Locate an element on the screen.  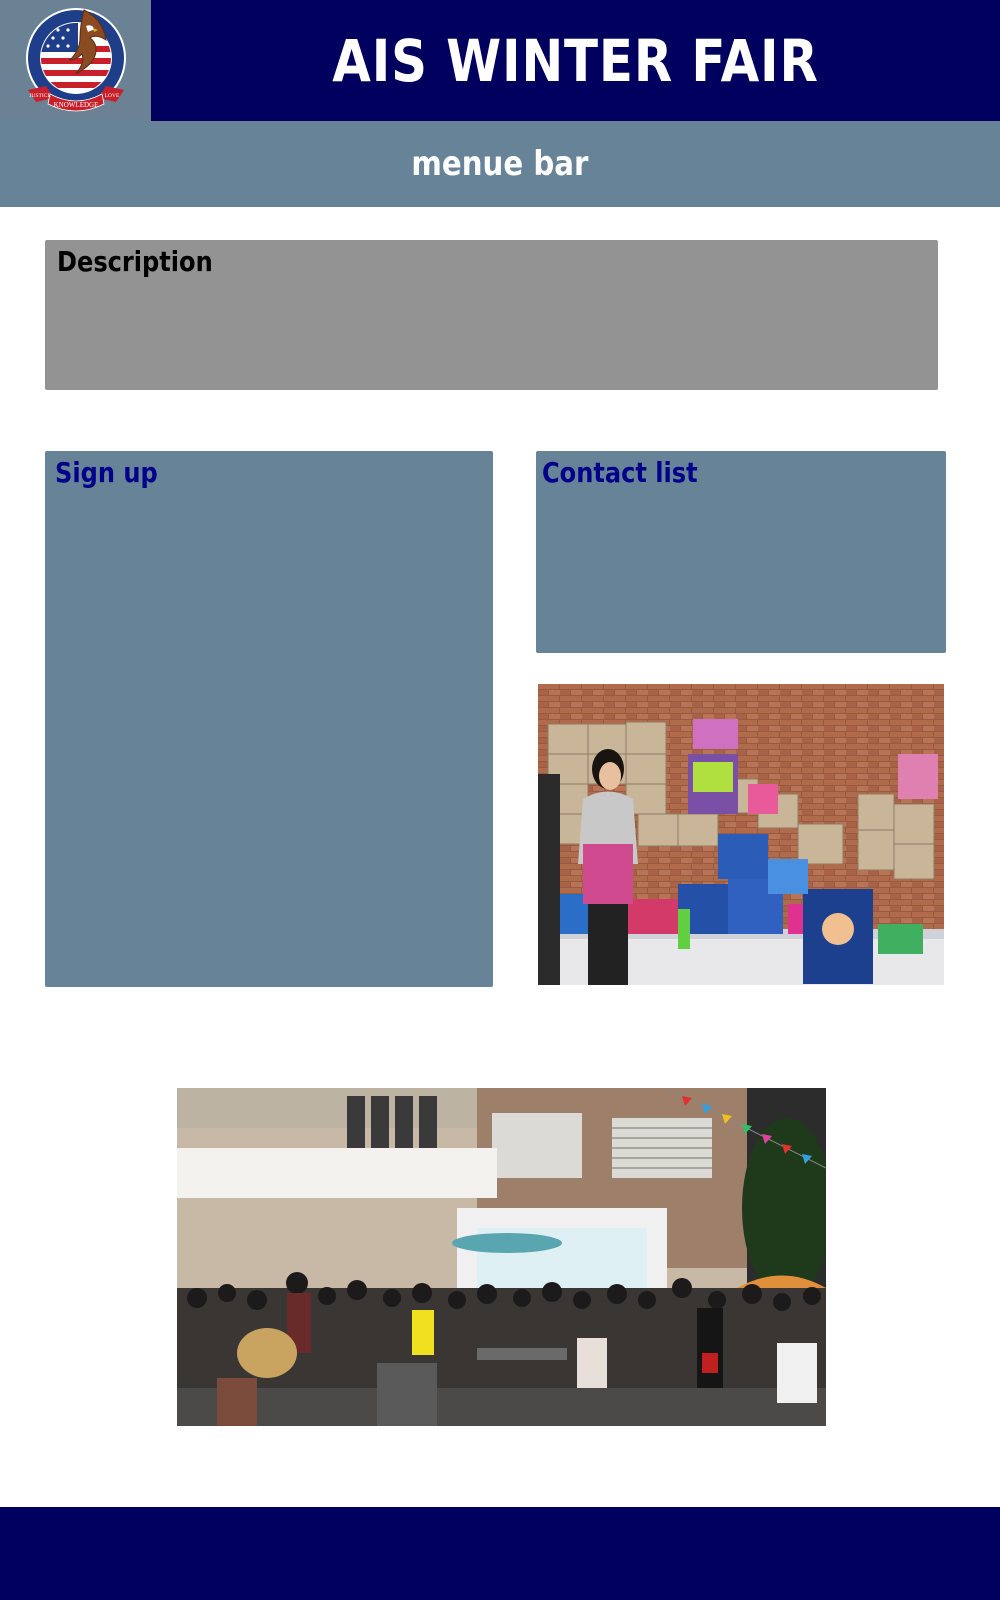
logo-container: KNOWLEDGE JUSTICE LOVE is located at coordinates (75, 60).